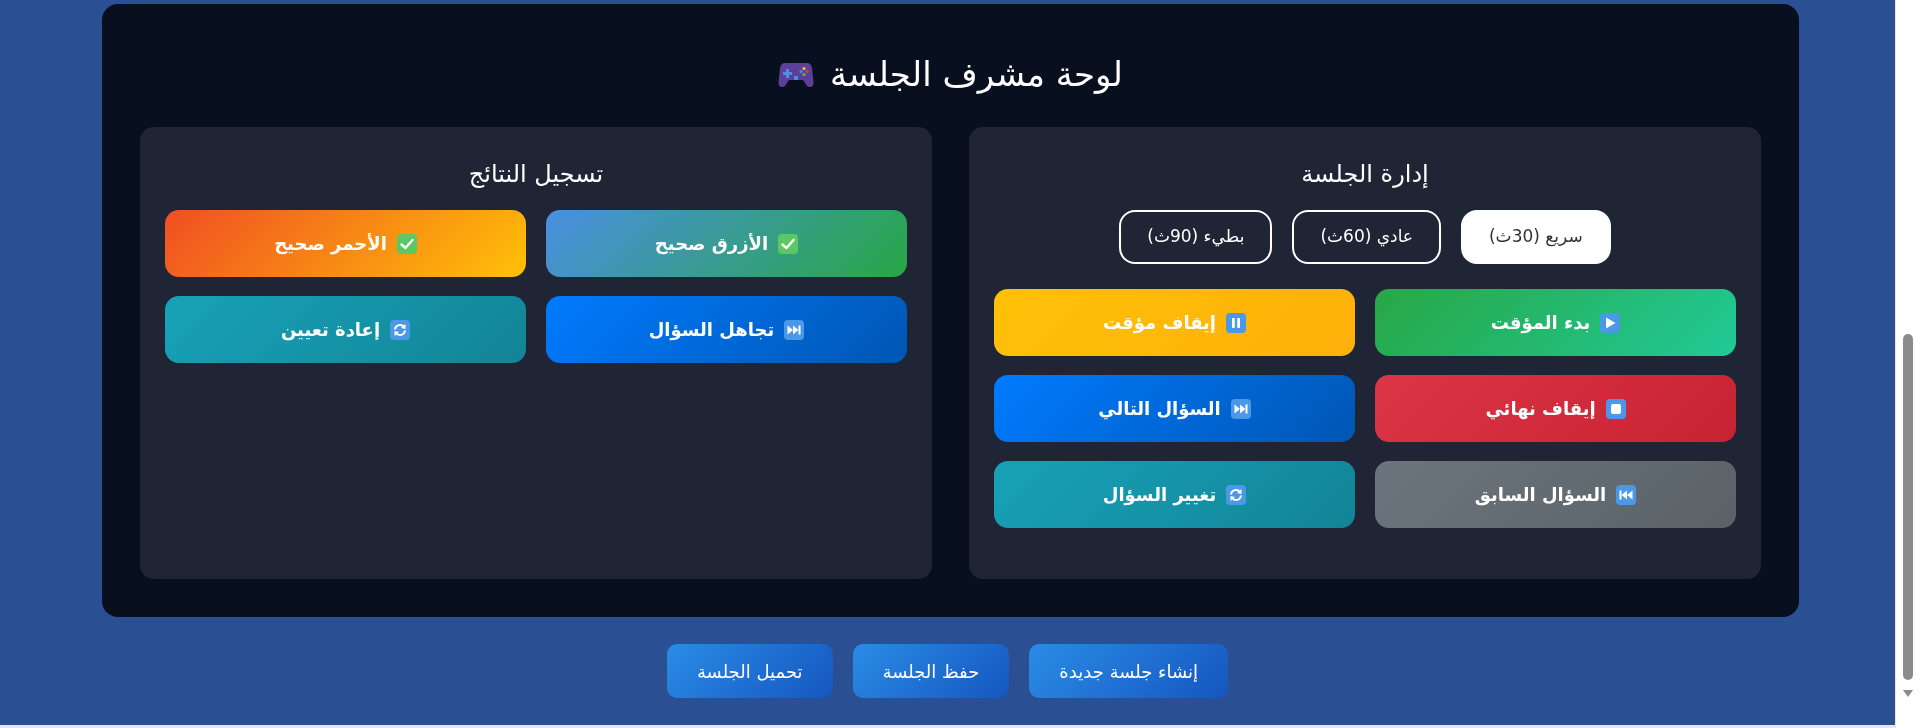 The height and width of the screenshot is (728, 1920). What do you see at coordinates (1555, 494) in the screenshot?
I see `previous-question-button: السؤال السابق` at bounding box center [1555, 494].